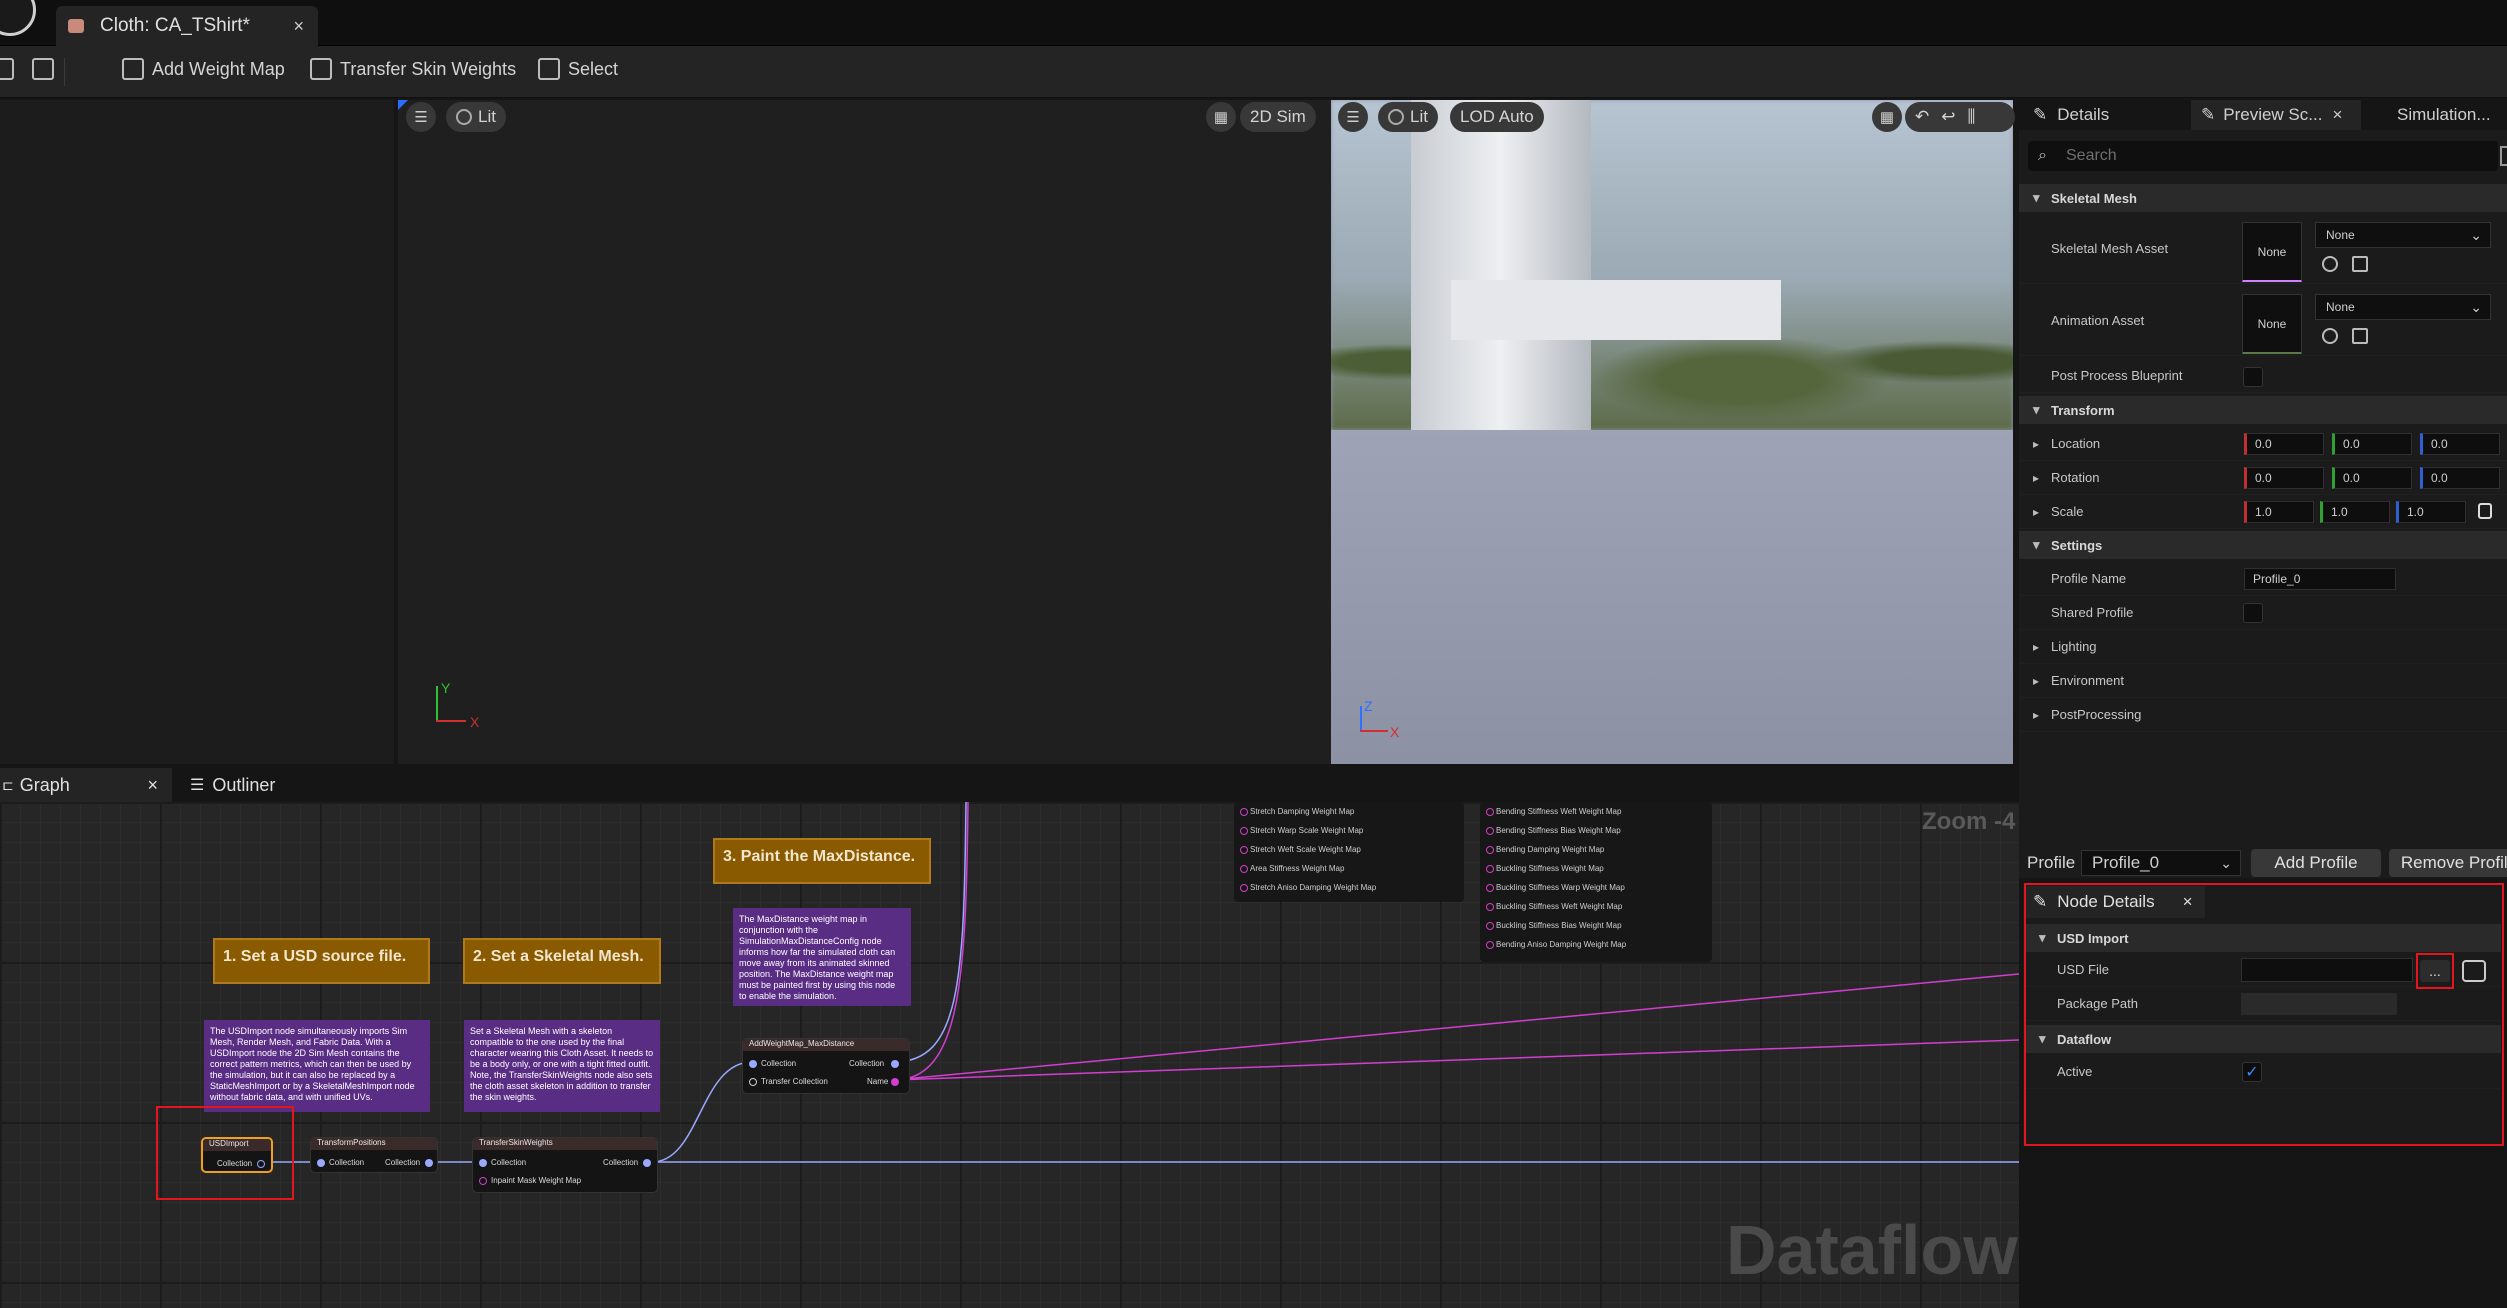 This screenshot has height=1308, width=2507. I want to click on lock-icon, so click(2485, 511).